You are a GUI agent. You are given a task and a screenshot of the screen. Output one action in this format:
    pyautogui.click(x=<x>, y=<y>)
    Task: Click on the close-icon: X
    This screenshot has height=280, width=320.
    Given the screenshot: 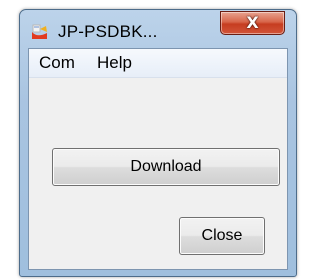 What is the action you would take?
    pyautogui.click(x=252, y=22)
    